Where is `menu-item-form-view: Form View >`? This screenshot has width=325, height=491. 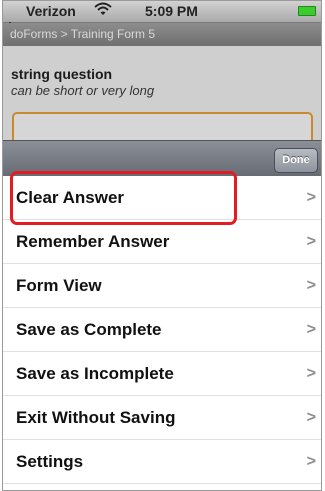 menu-item-form-view: Form View > is located at coordinates (162, 286).